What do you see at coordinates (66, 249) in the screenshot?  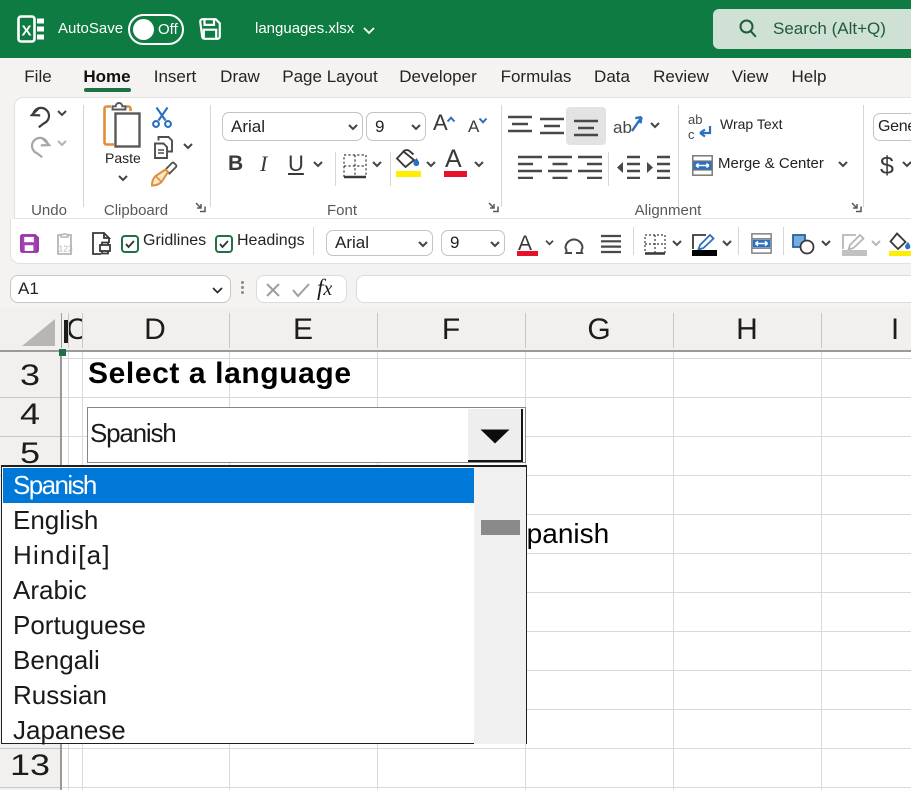 I see `svg-text: 123` at bounding box center [66, 249].